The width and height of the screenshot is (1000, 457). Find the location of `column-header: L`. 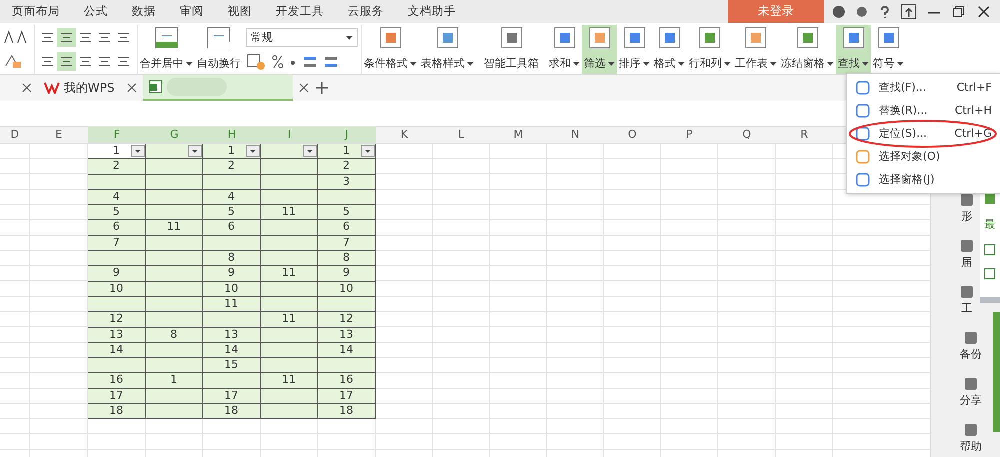

column-header: L is located at coordinates (461, 135).